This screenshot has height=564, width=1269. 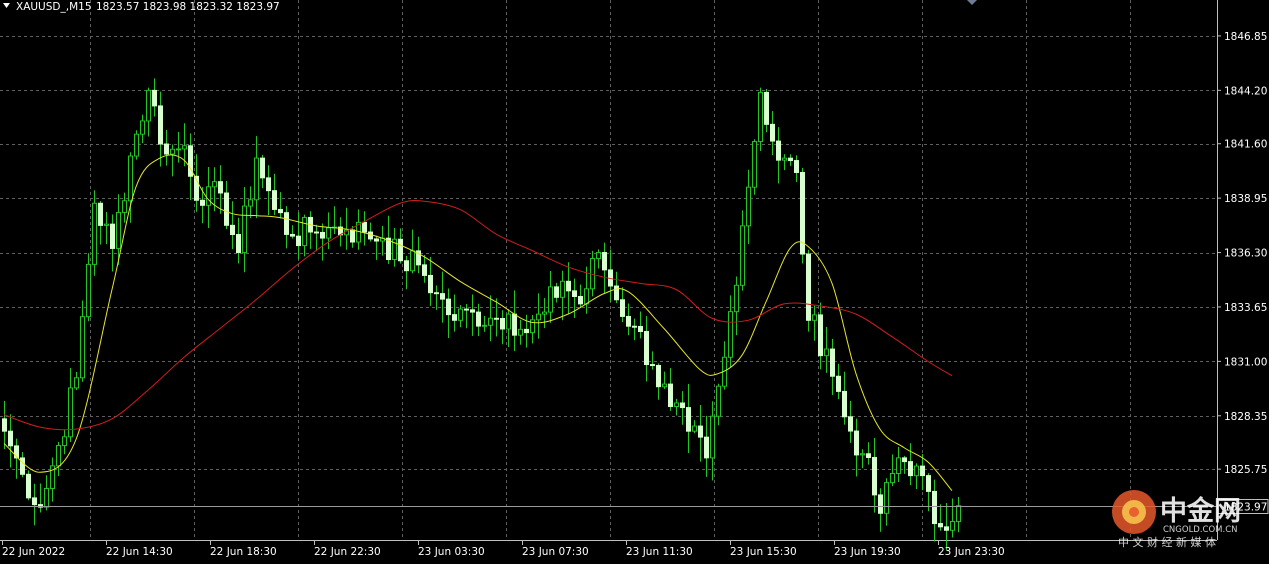 What do you see at coordinates (867, 552) in the screenshot?
I see `x-tick-label: 23 Jun 19:30` at bounding box center [867, 552].